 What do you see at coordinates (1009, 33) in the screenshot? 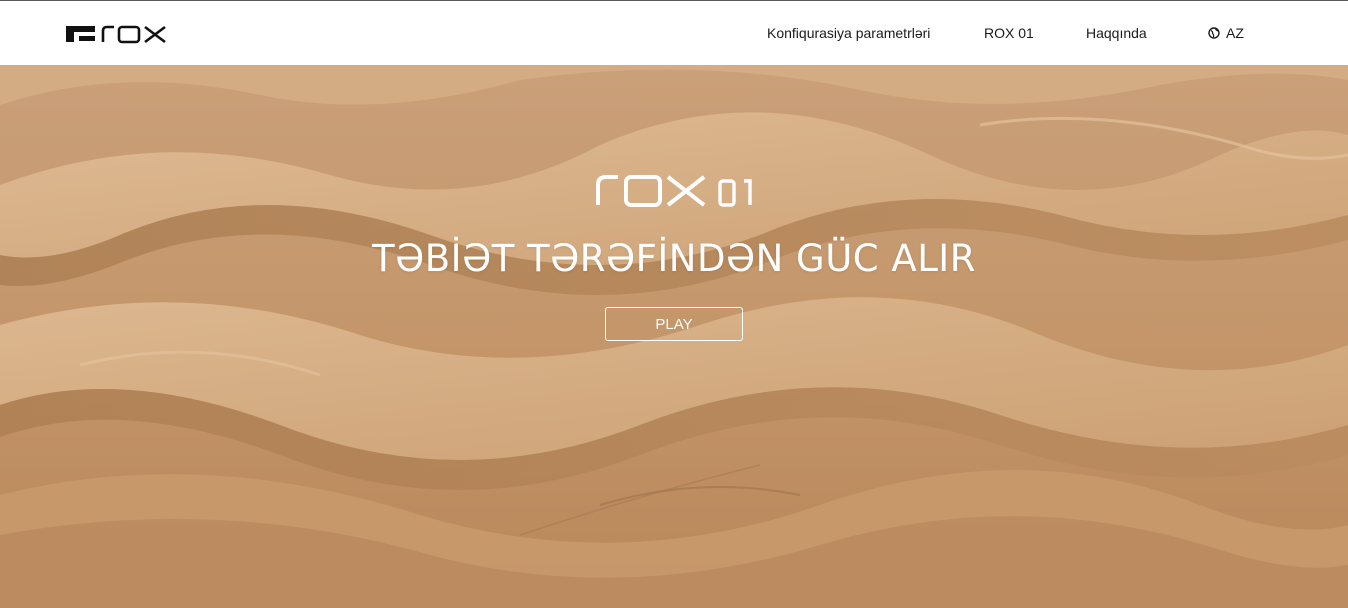
I see `nav-rox-01: ROX 01` at bounding box center [1009, 33].